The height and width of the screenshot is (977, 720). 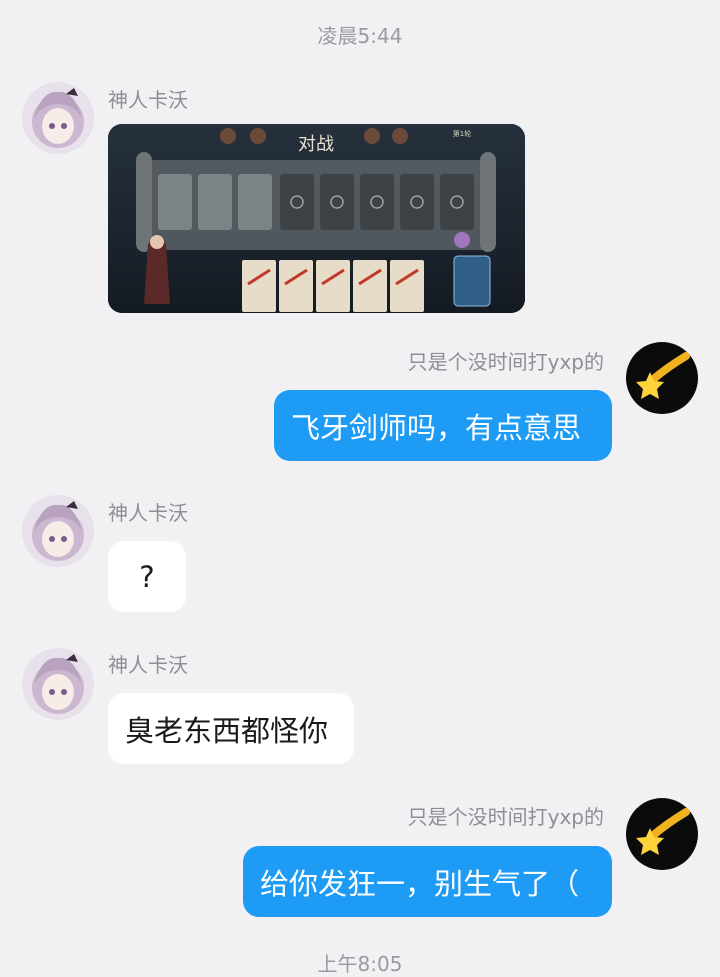 What do you see at coordinates (462, 133) in the screenshot?
I see `round-badge: 第1轮` at bounding box center [462, 133].